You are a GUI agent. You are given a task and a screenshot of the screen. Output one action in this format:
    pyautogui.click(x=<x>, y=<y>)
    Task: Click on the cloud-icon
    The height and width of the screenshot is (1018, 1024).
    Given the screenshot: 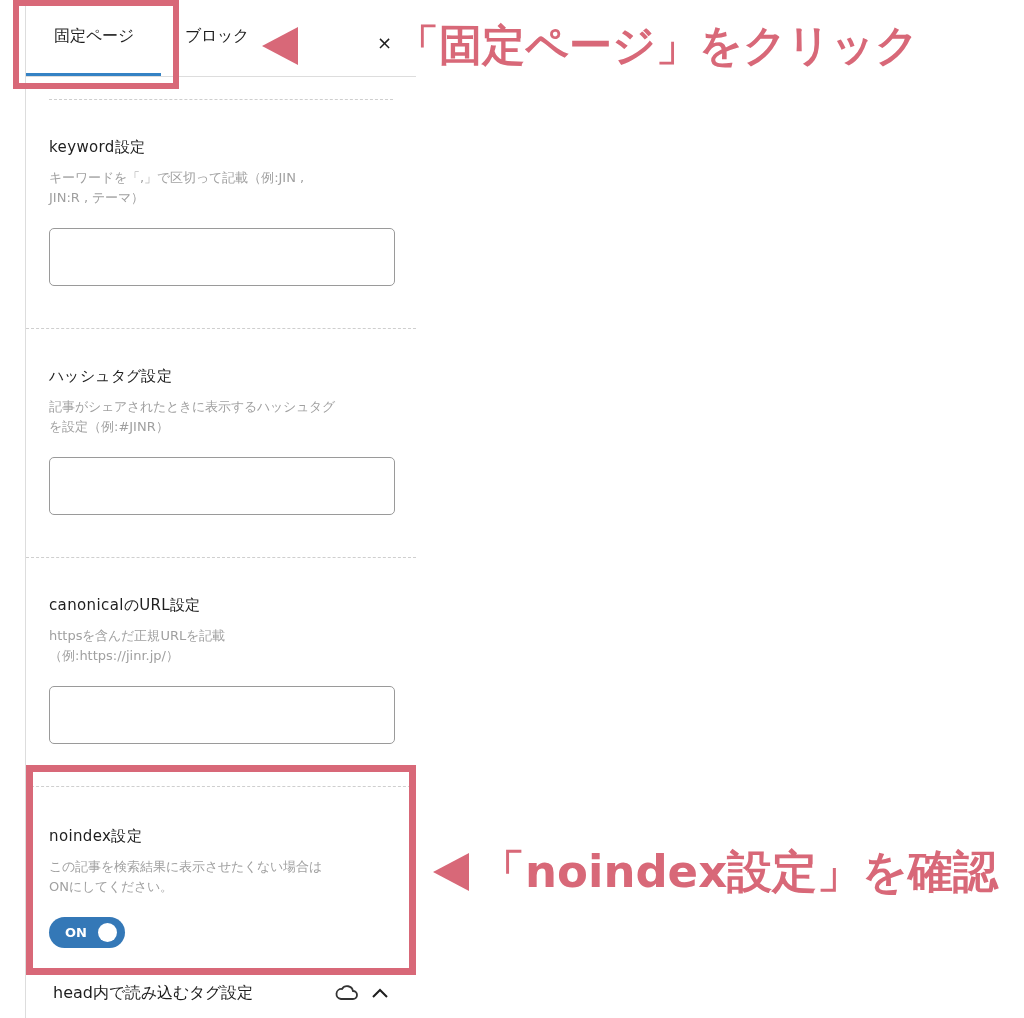 What is the action you would take?
    pyautogui.click(x=347, y=993)
    